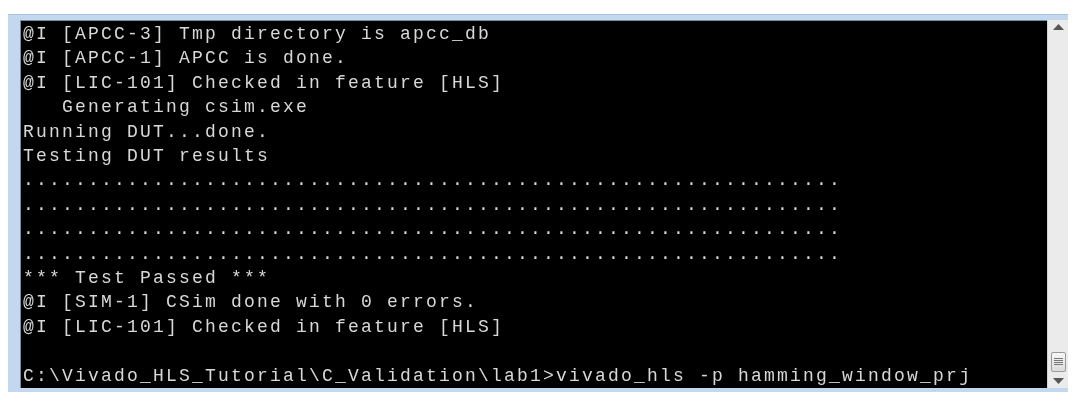 The width and height of the screenshot is (1075, 404). I want to click on console-output-line: @I [APCC-3] Tmp directory is apcc_db, so click(257, 34).